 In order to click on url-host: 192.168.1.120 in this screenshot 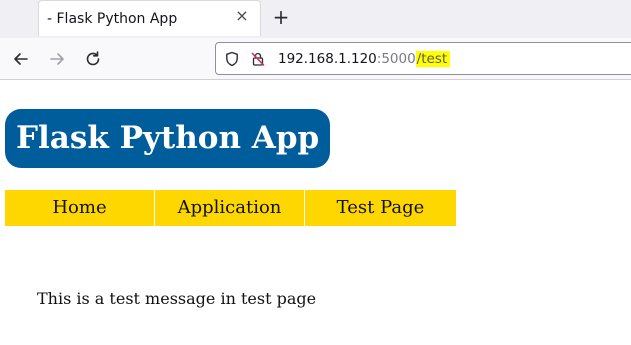, I will do `click(327, 59)`.